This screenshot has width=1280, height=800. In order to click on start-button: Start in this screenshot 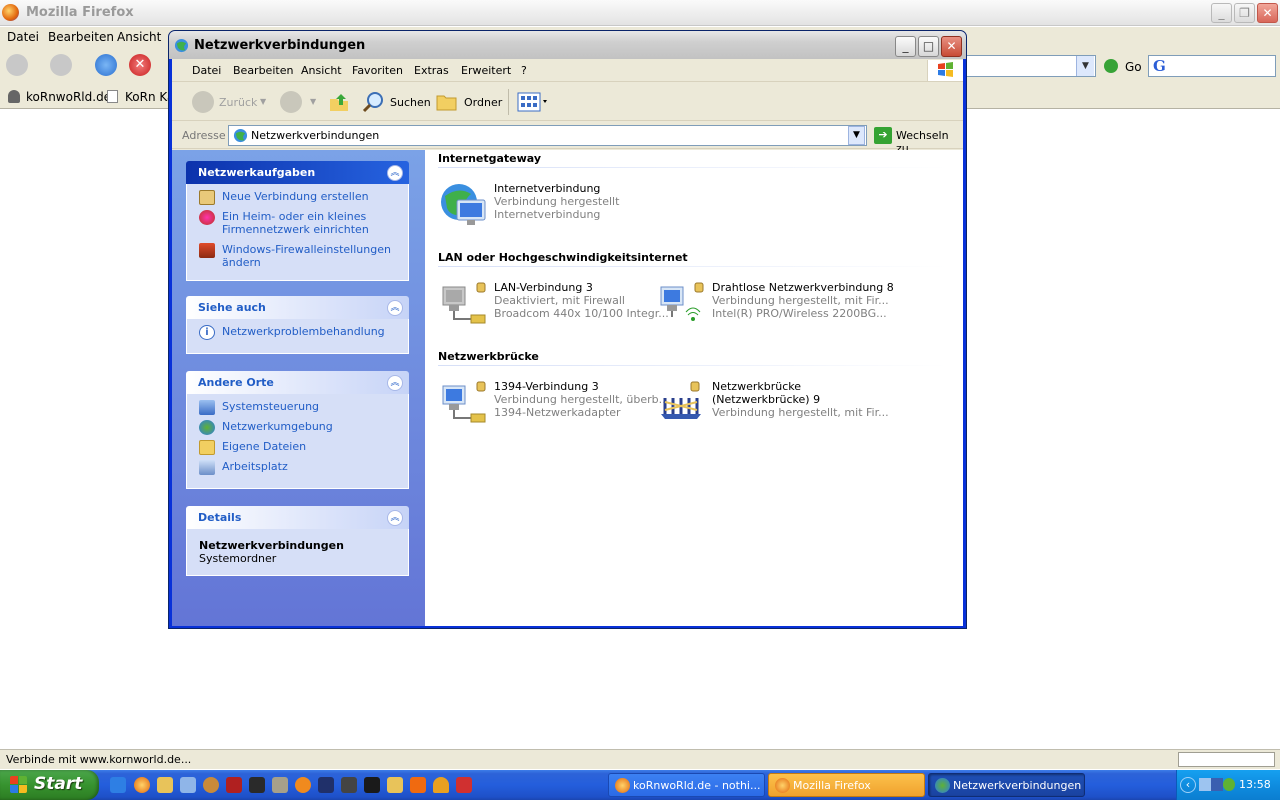, I will do `click(49, 785)`.